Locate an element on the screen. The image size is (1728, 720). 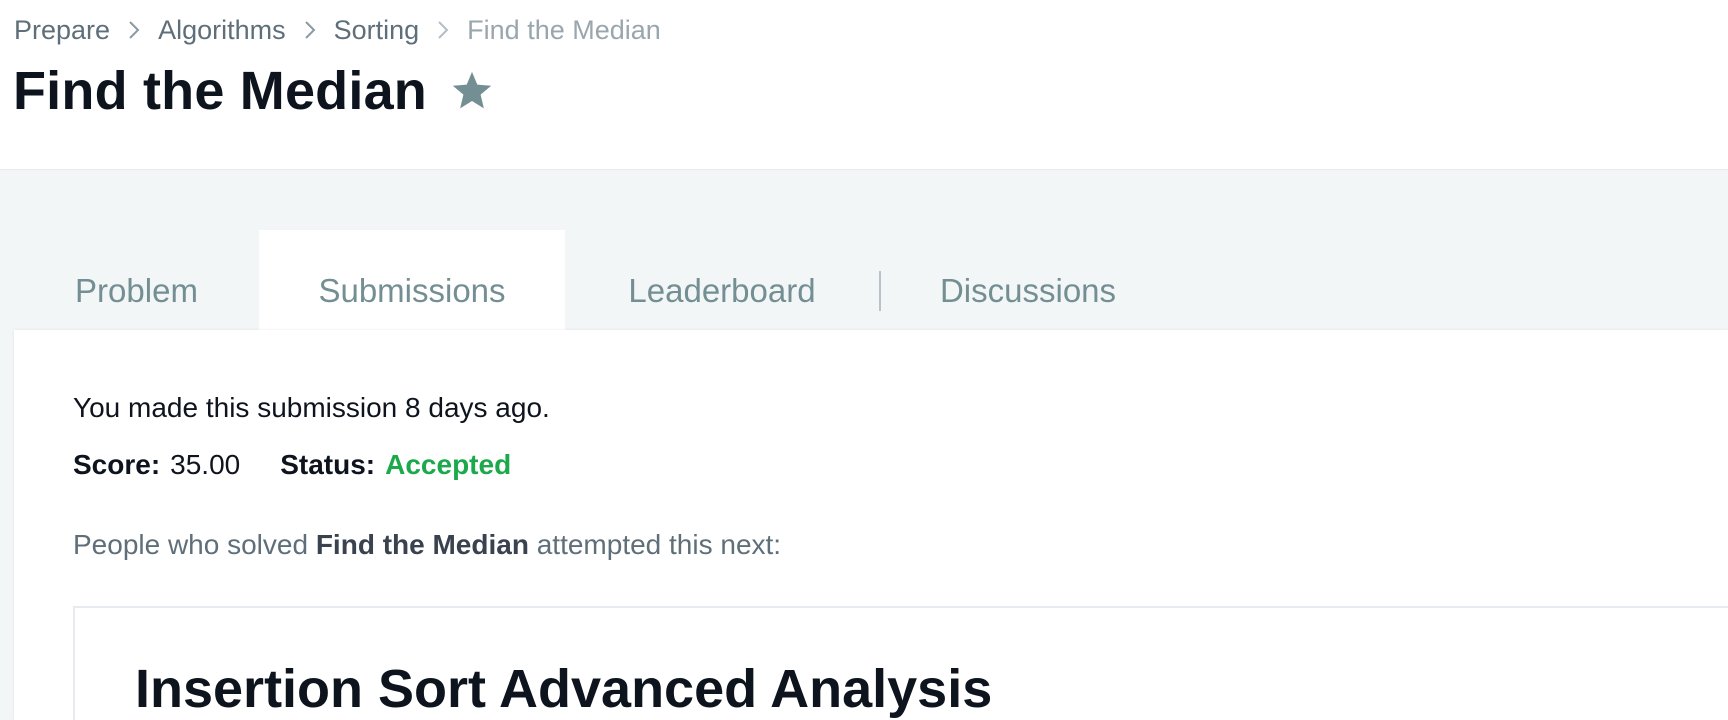
next-challenge-name: Find the Median is located at coordinates (422, 544).